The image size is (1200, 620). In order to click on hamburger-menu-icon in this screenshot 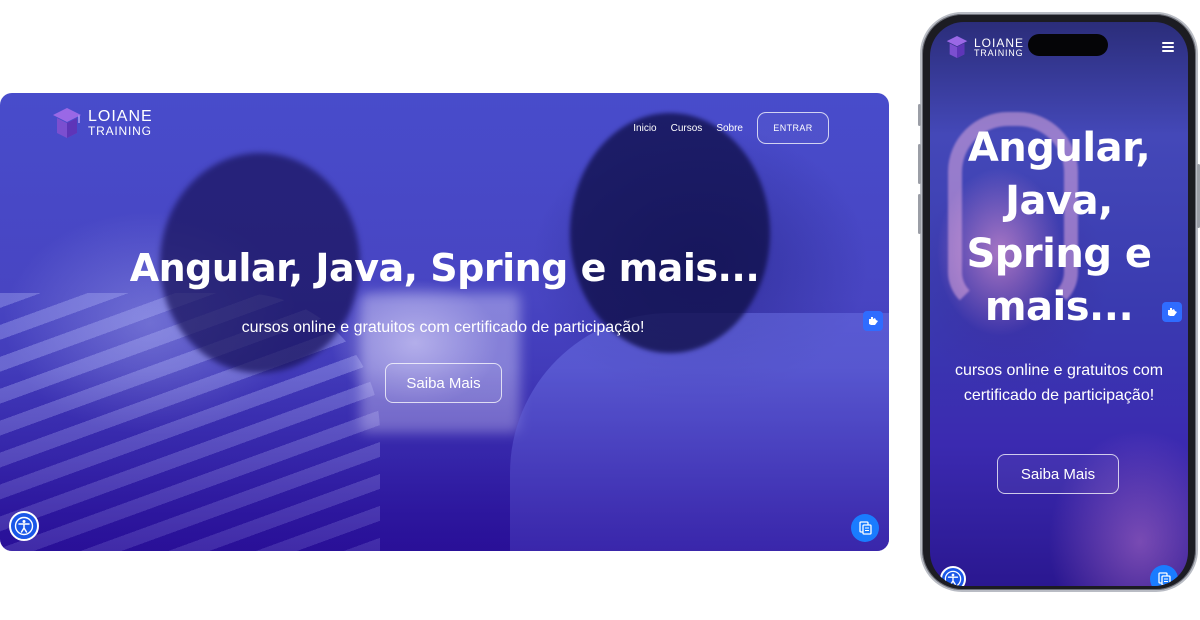, I will do `click(1168, 47)`.